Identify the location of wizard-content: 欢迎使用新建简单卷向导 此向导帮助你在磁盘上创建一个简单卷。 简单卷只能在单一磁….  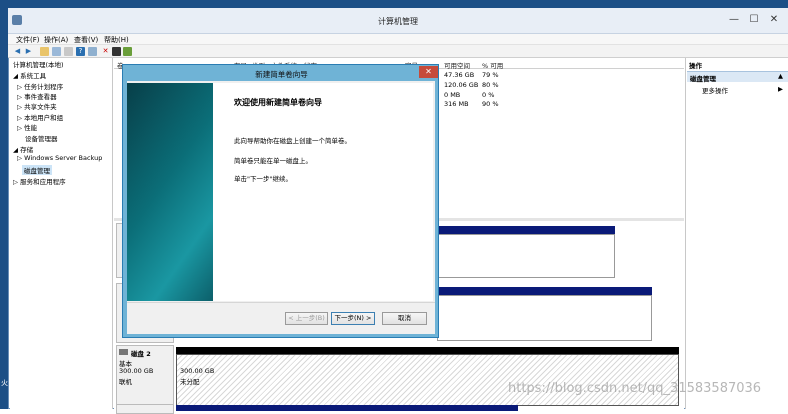
(323, 192).